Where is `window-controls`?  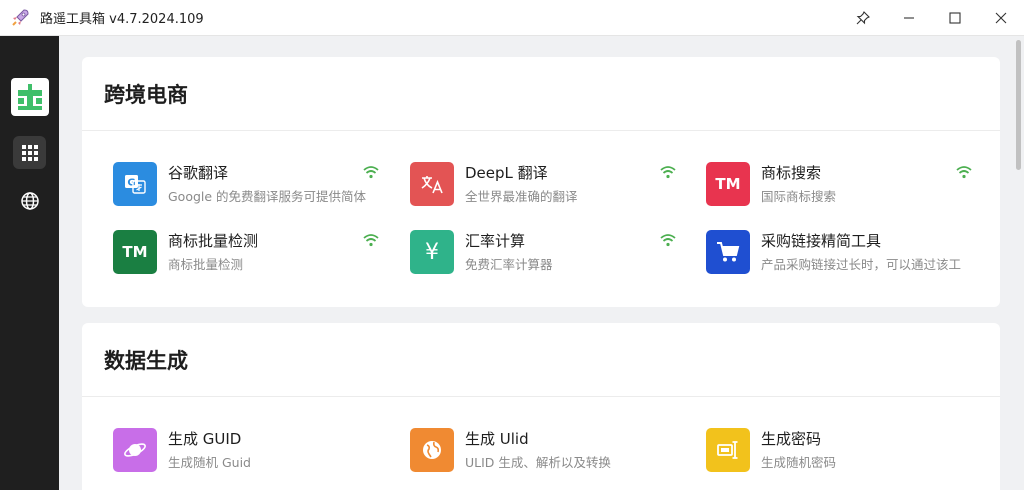 window-controls is located at coordinates (932, 18).